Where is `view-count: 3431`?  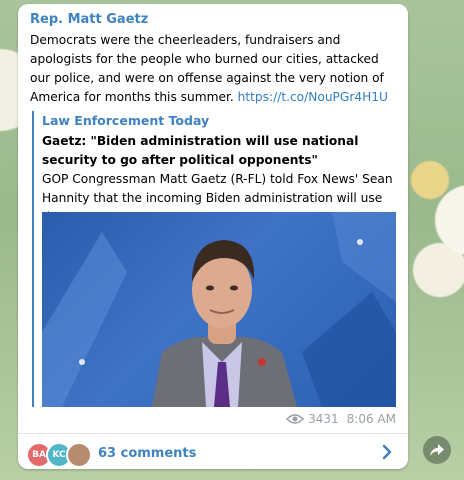 view-count: 3431 is located at coordinates (323, 419).